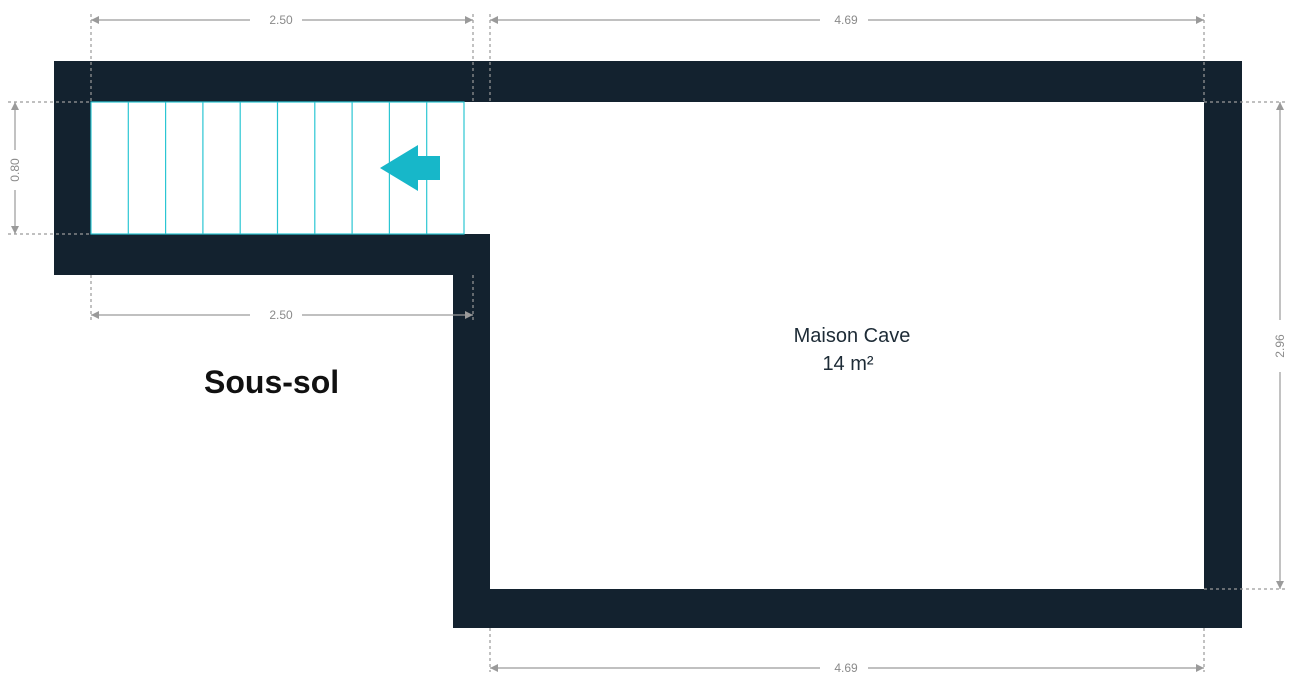 Image resolution: width=1291 pixels, height=675 pixels. Describe the element at coordinates (281, 315) in the screenshot. I see `dim-bottom-stair: 2.50` at that location.